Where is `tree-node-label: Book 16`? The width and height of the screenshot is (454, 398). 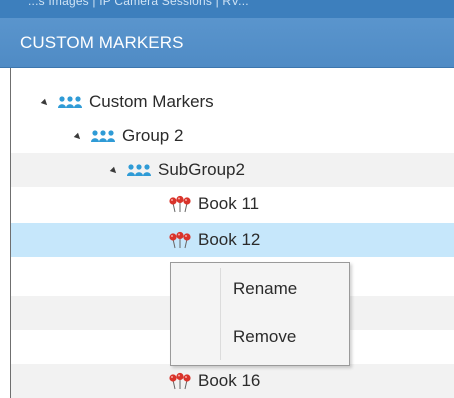 tree-node-label: Book 16 is located at coordinates (229, 380).